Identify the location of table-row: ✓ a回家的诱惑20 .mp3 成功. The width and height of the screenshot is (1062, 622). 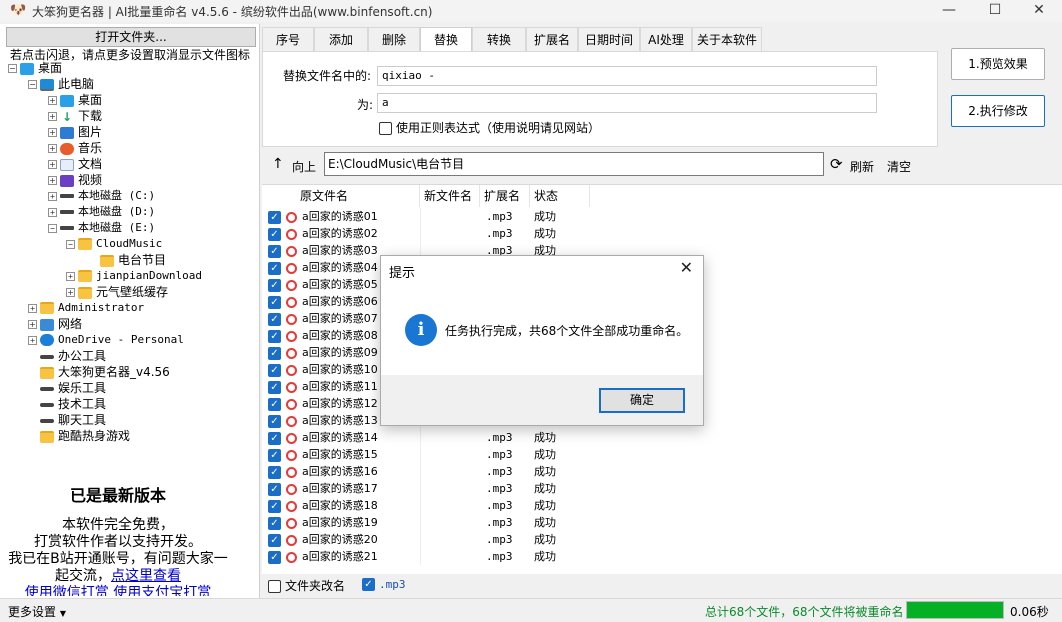
(662, 539).